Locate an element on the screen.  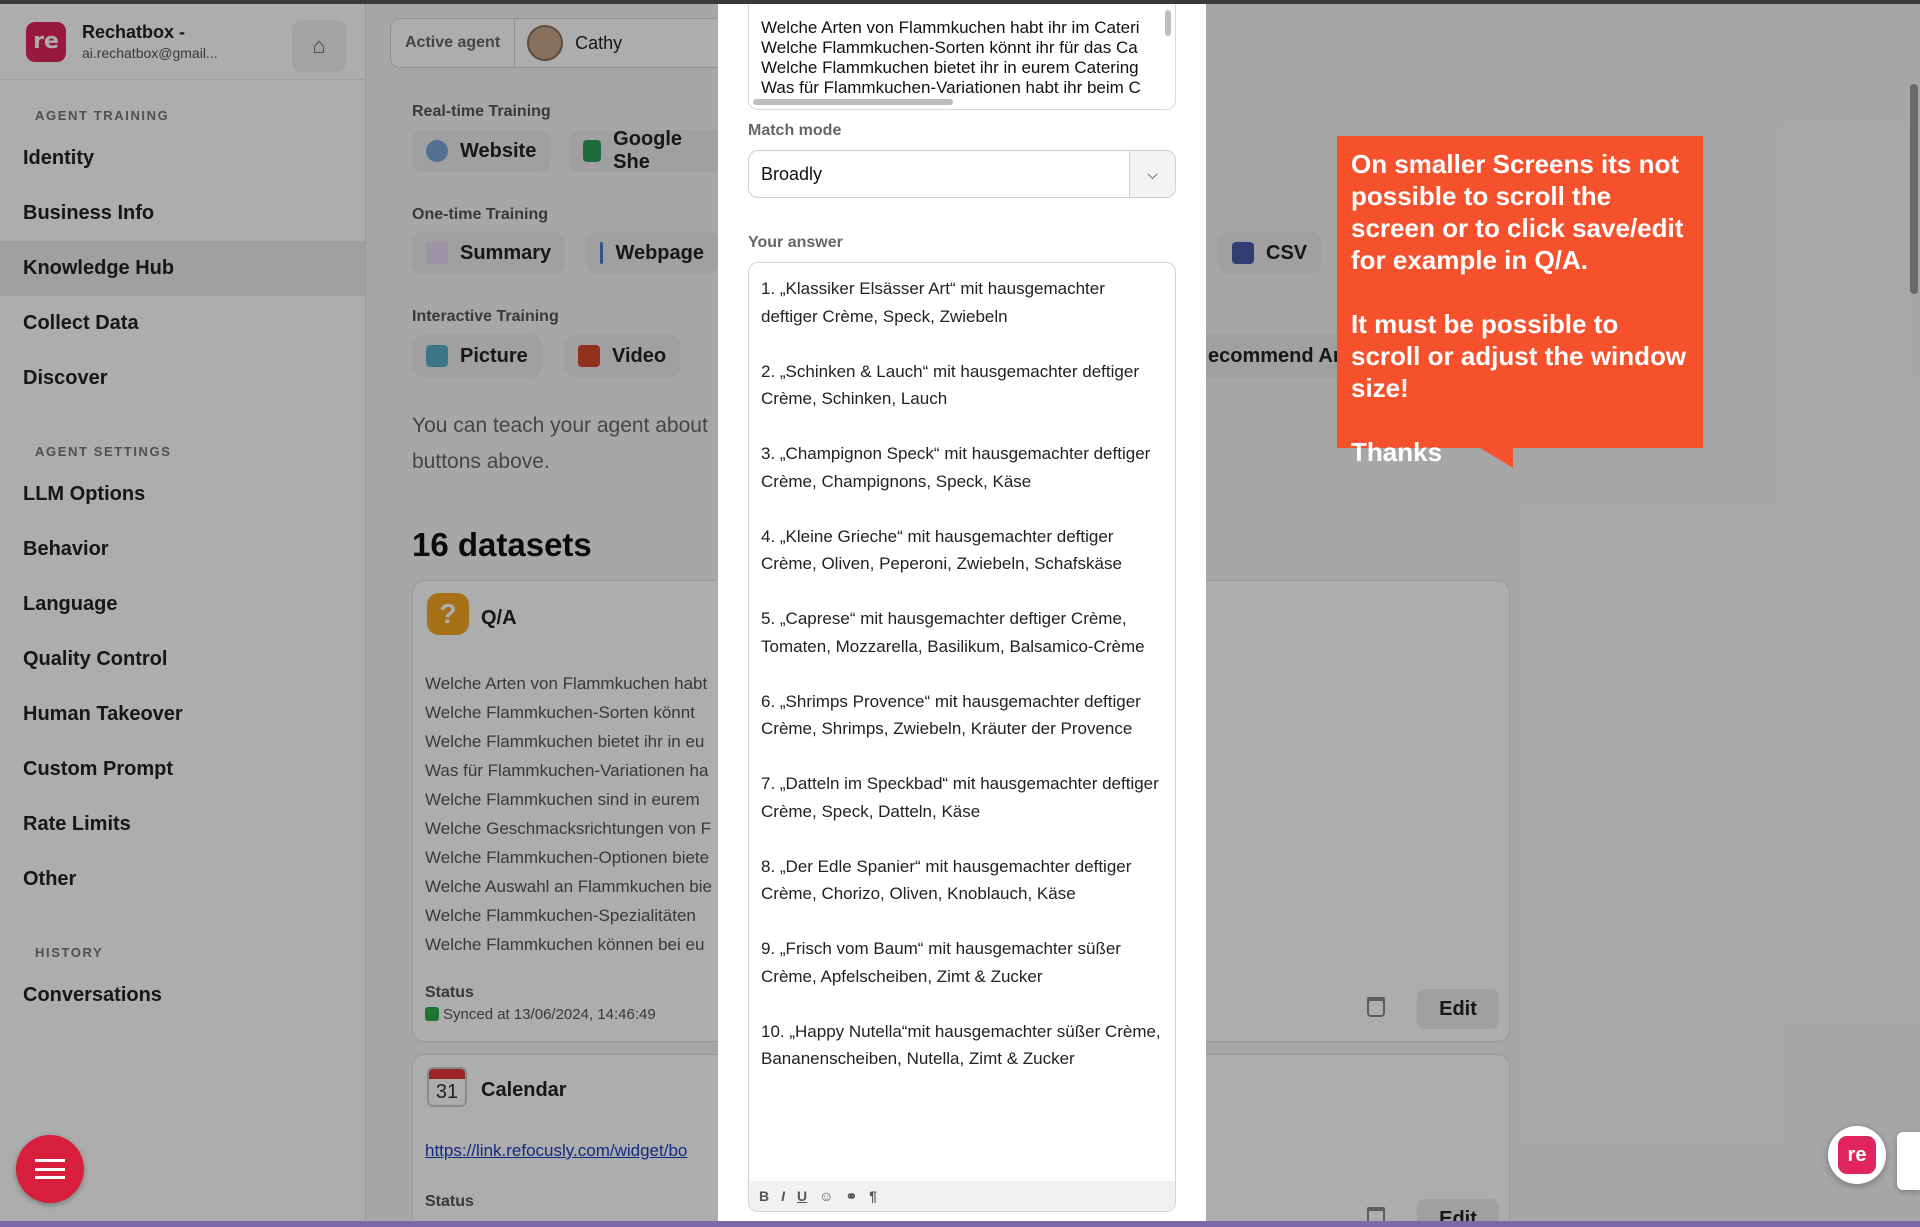
menu-fab-button is located at coordinates (50, 1169).